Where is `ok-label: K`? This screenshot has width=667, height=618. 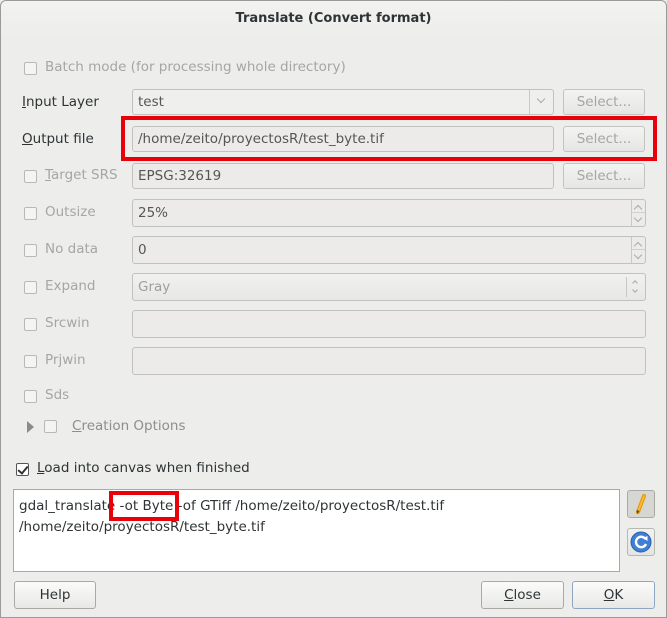
ok-label: K is located at coordinates (619, 595).